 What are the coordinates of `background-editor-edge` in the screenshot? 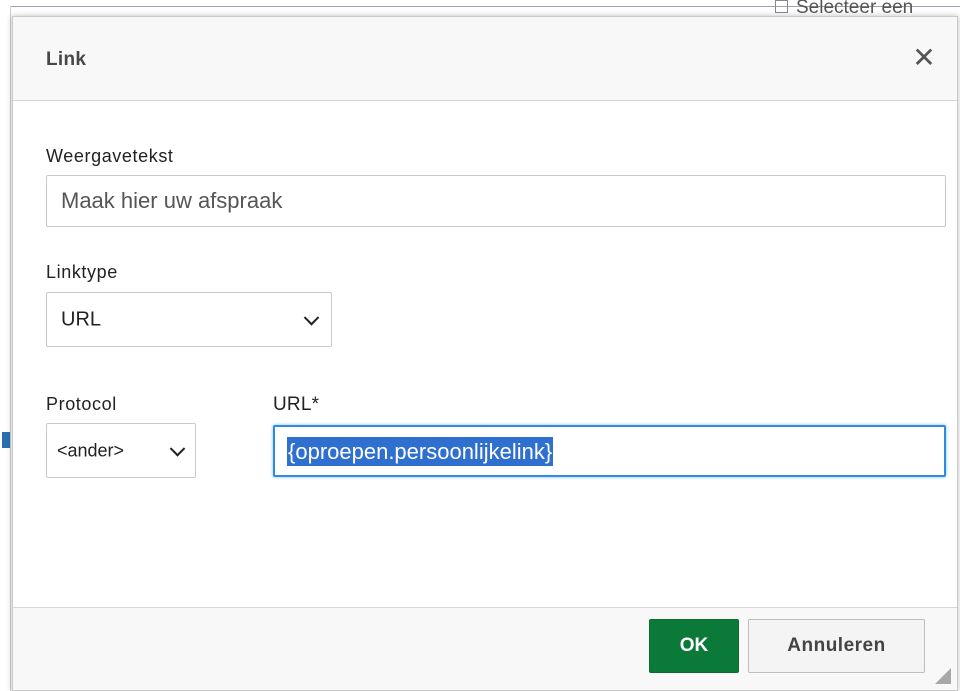 It's located at (5, 348).